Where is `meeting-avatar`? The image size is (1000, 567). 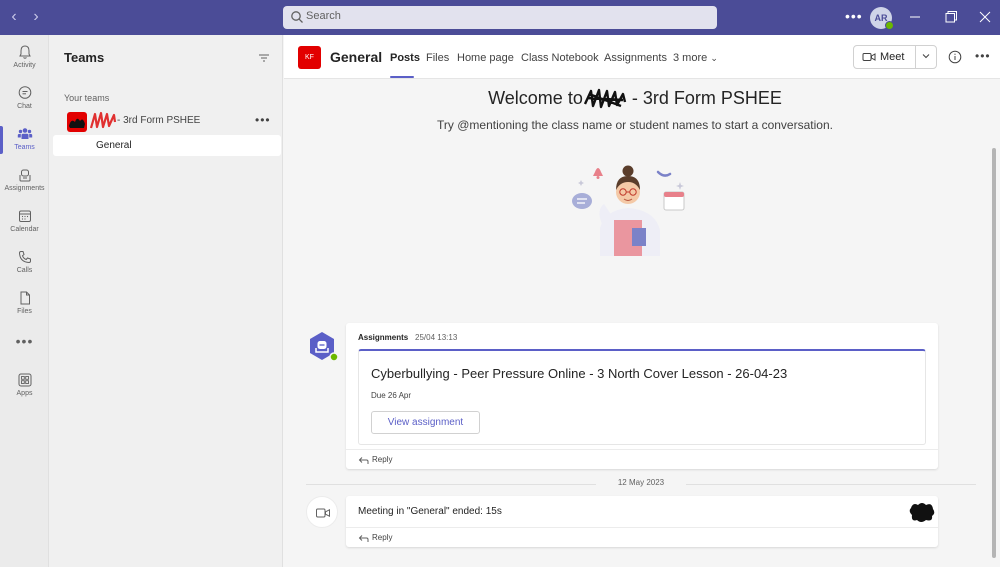 meeting-avatar is located at coordinates (322, 512).